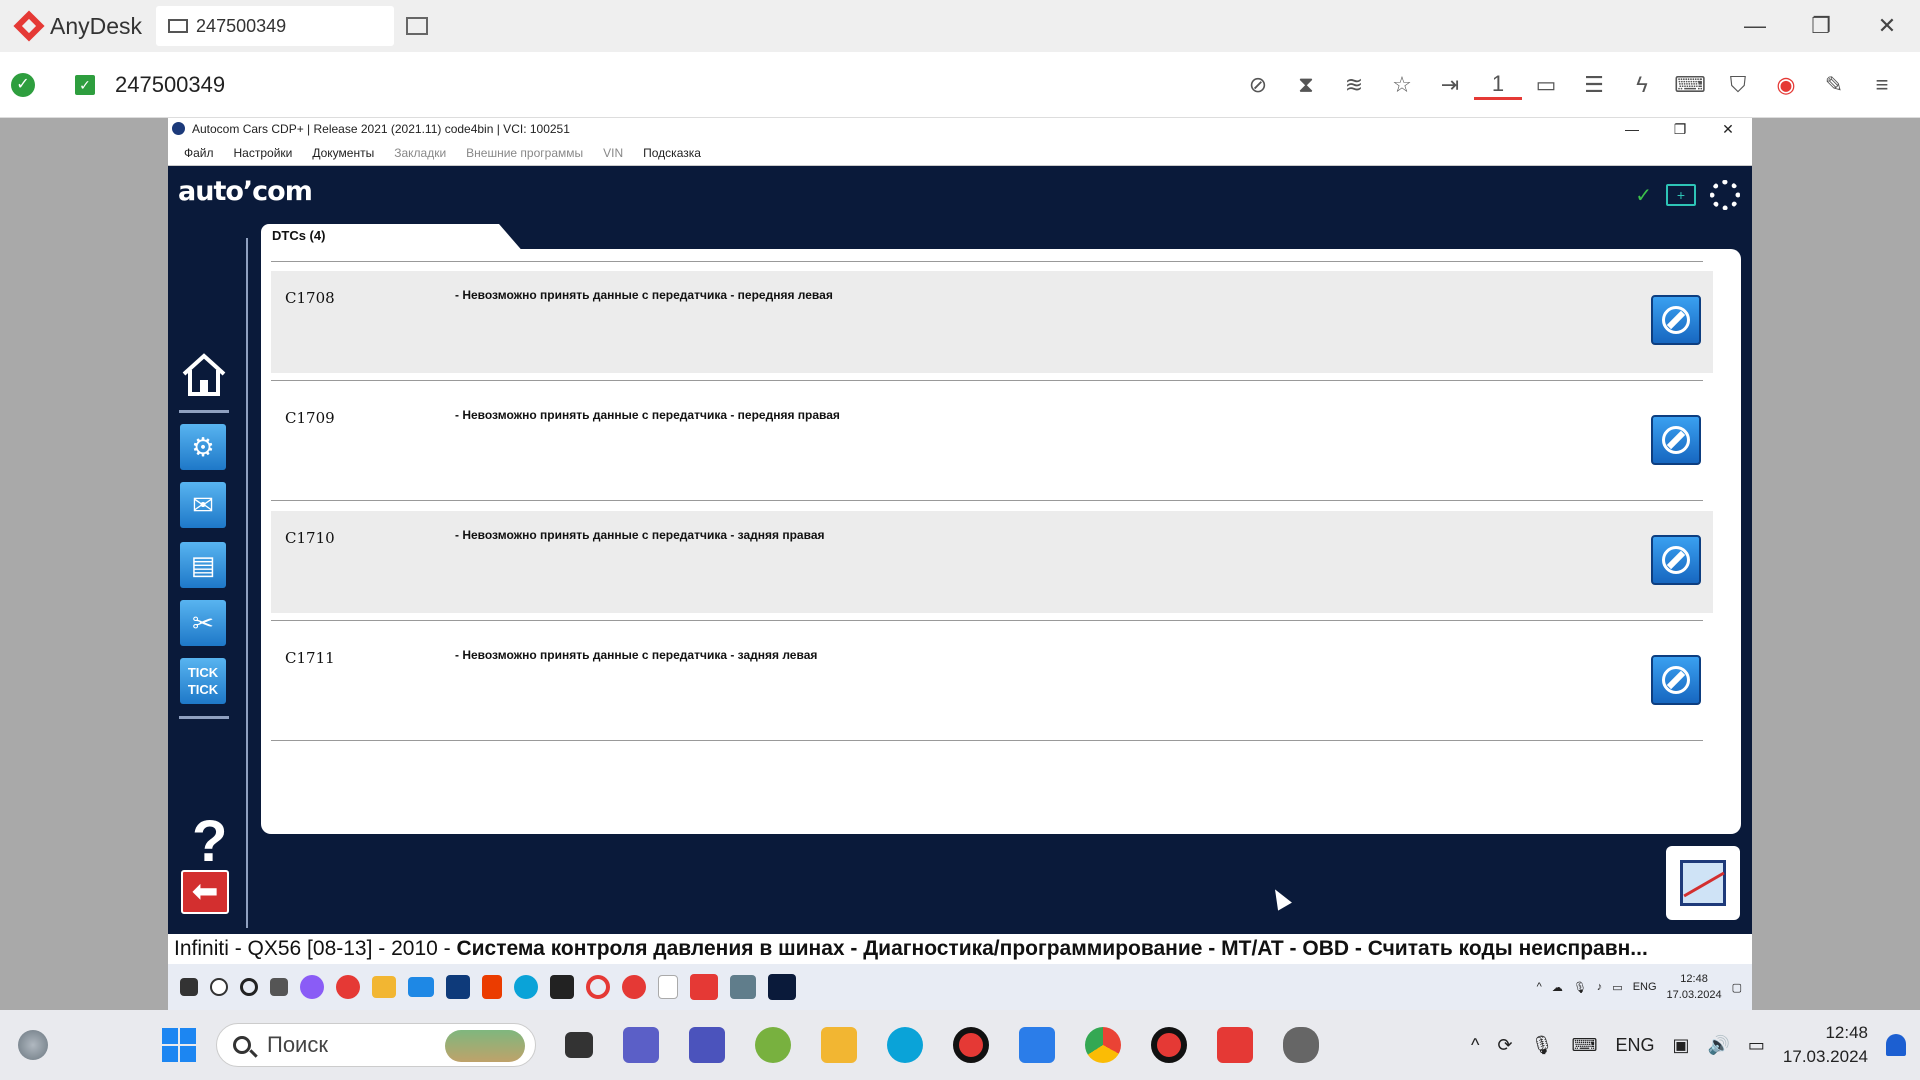 Image resolution: width=1920 pixels, height=1080 pixels. What do you see at coordinates (641, 1045) in the screenshot?
I see `chat-app-icon` at bounding box center [641, 1045].